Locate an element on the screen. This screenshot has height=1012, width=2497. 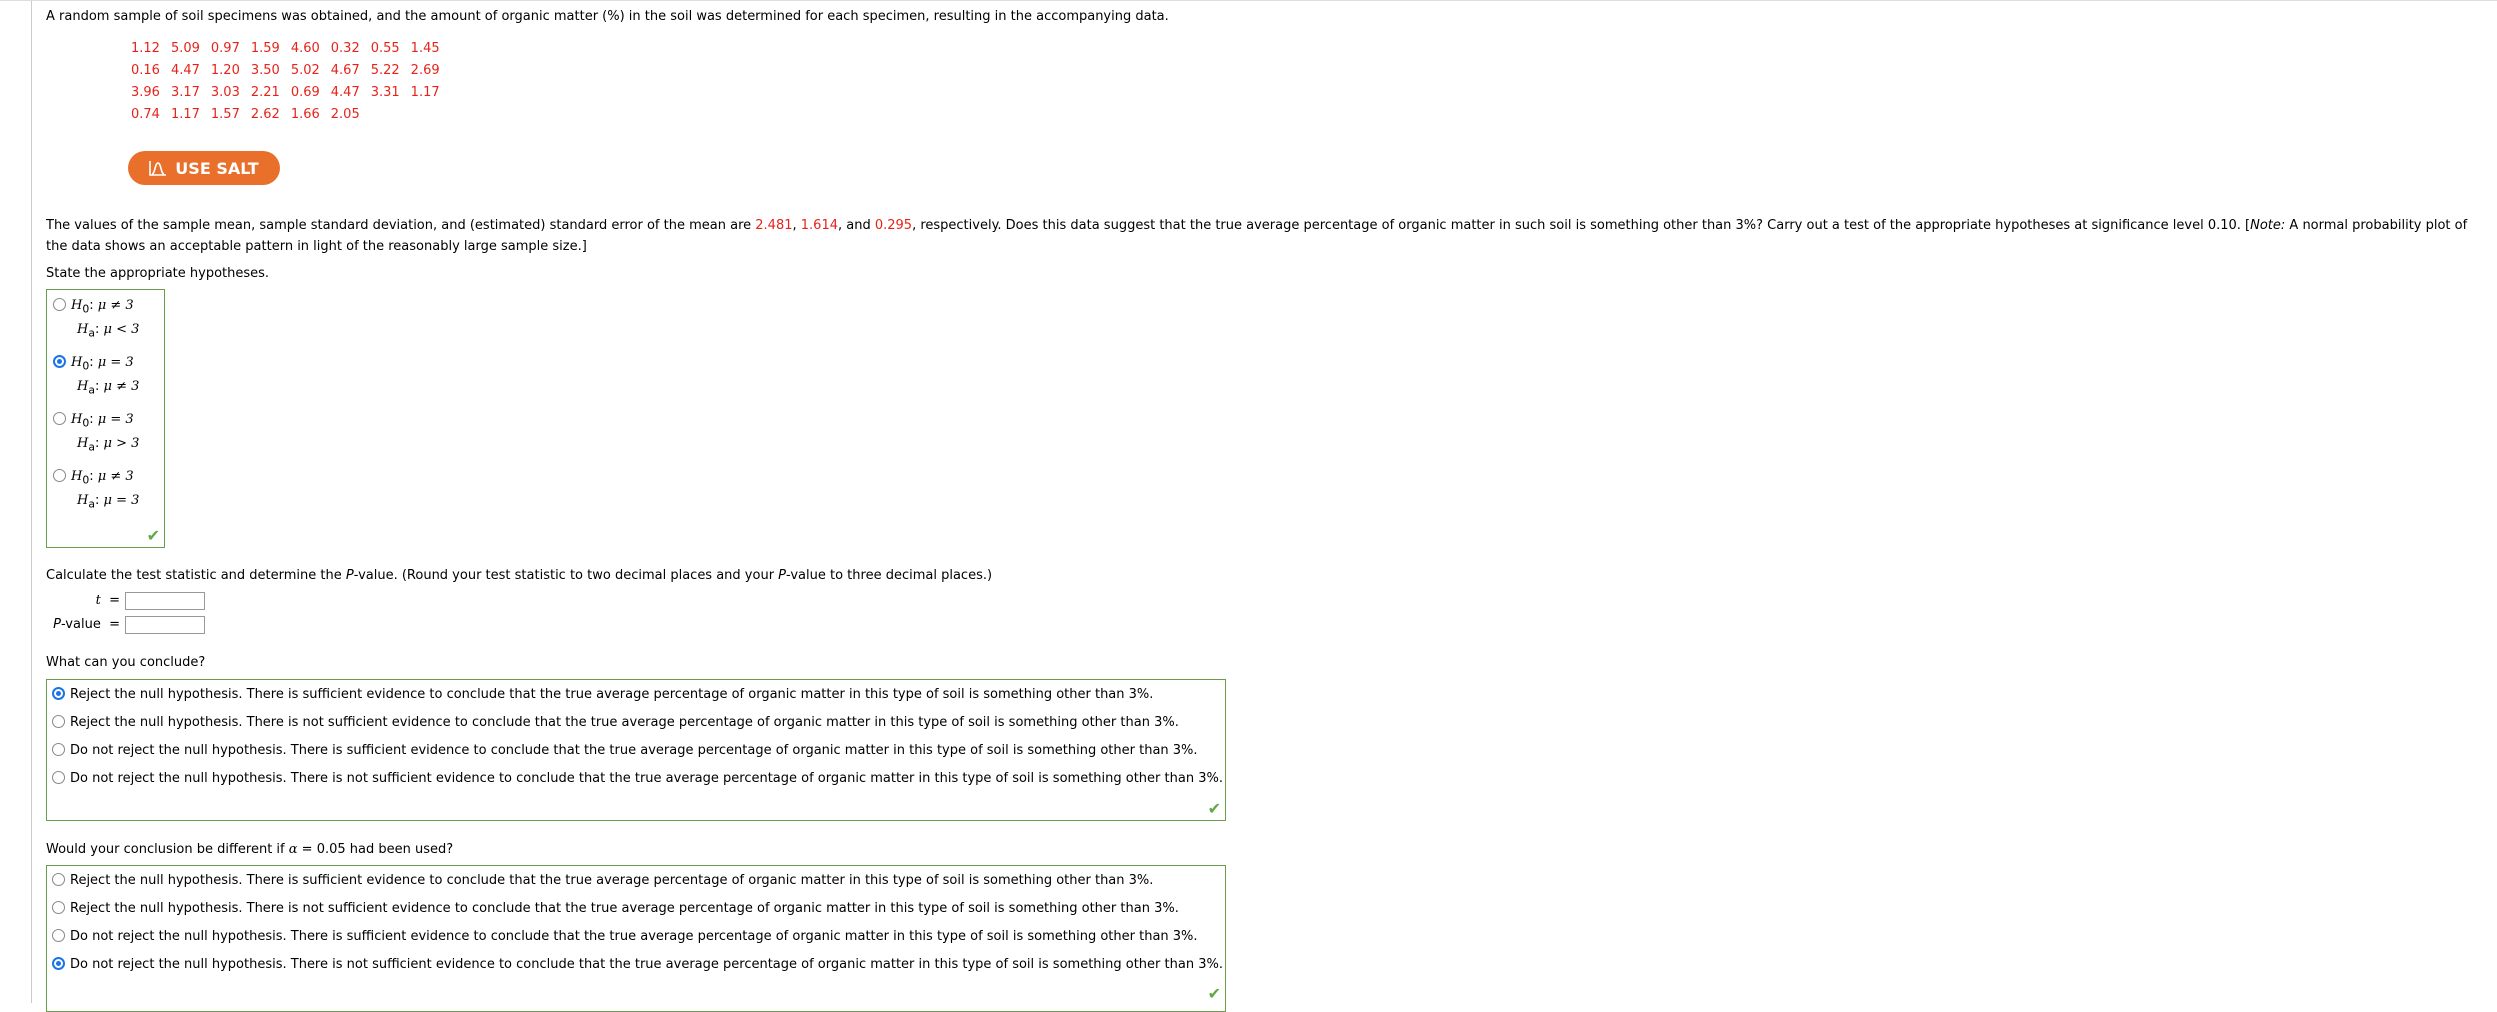
p-italic: P is located at coordinates (349, 575).